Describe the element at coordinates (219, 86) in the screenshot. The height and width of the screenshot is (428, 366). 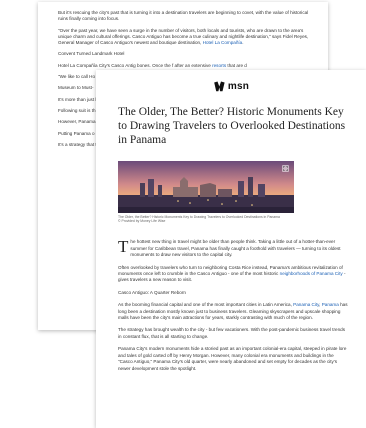
I see `msn-butterfly-icon` at that location.